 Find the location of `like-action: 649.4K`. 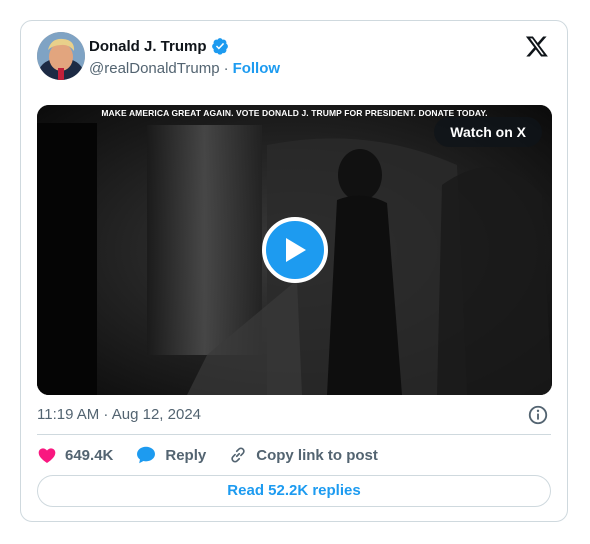

like-action: 649.4K is located at coordinates (75, 455).